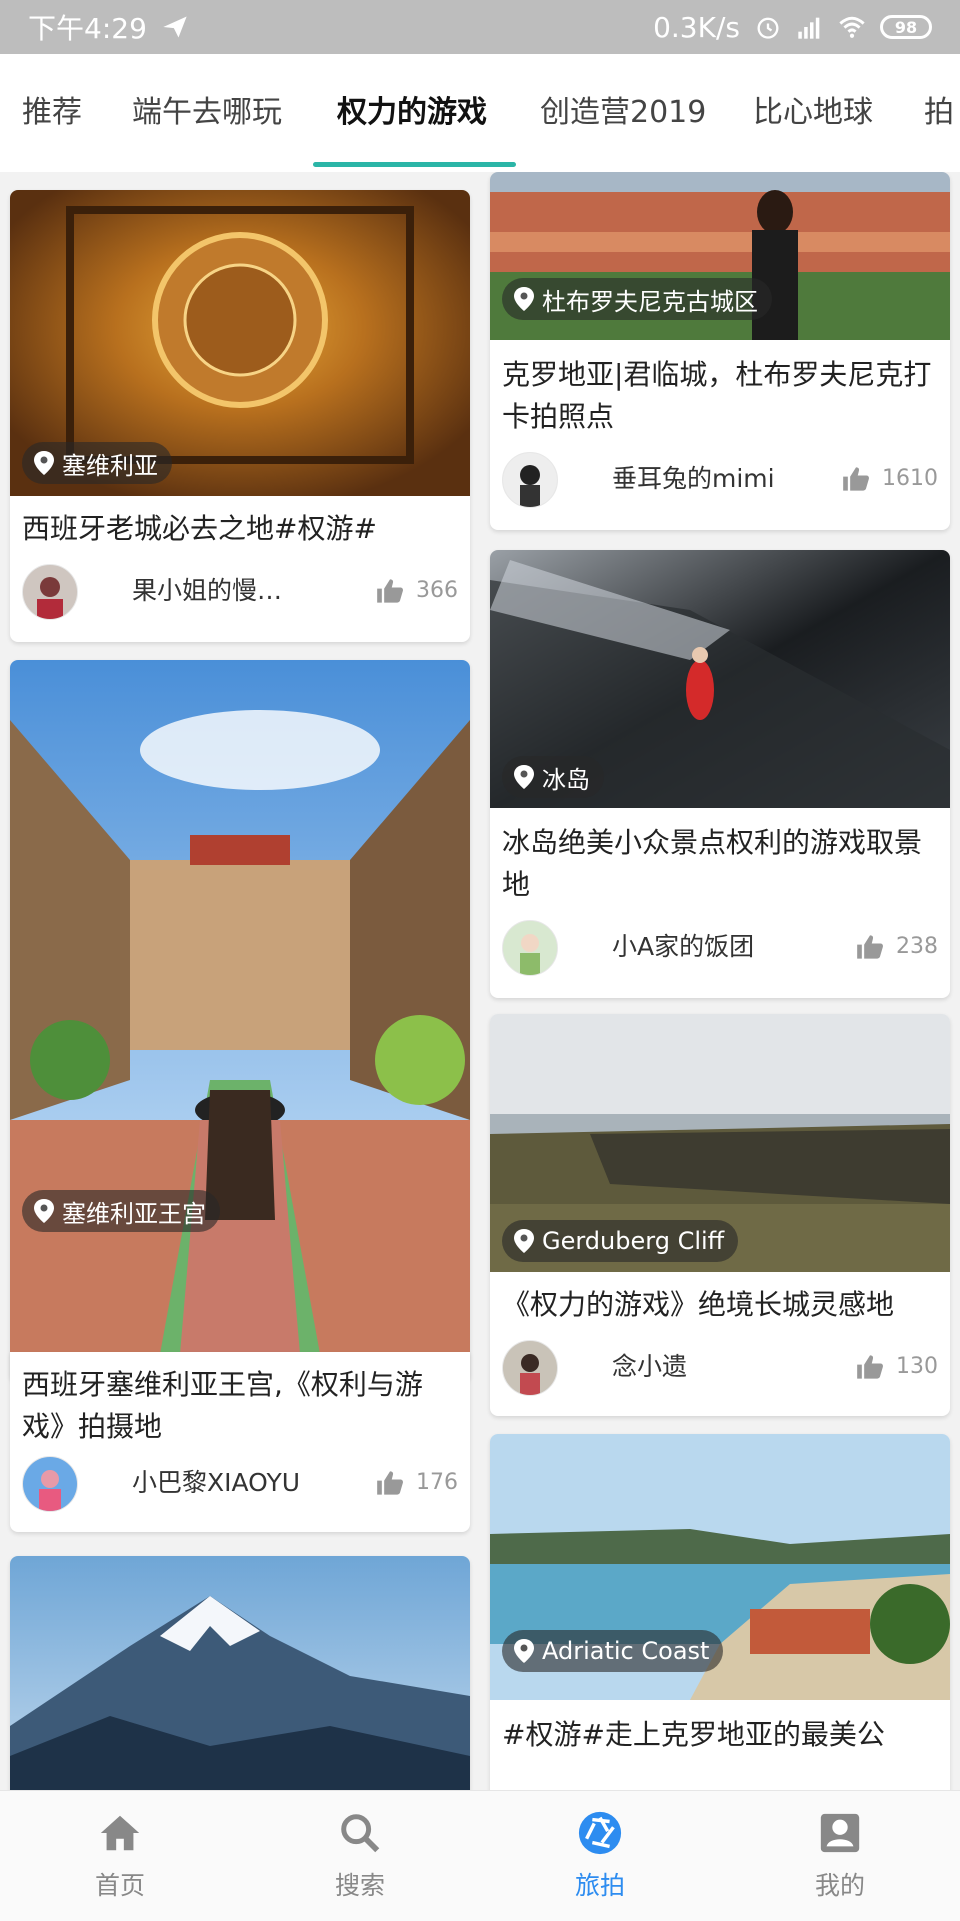 This screenshot has width=960, height=1921. I want to click on status-bar: 下午4:29 0.3K/s 98, so click(480, 27).